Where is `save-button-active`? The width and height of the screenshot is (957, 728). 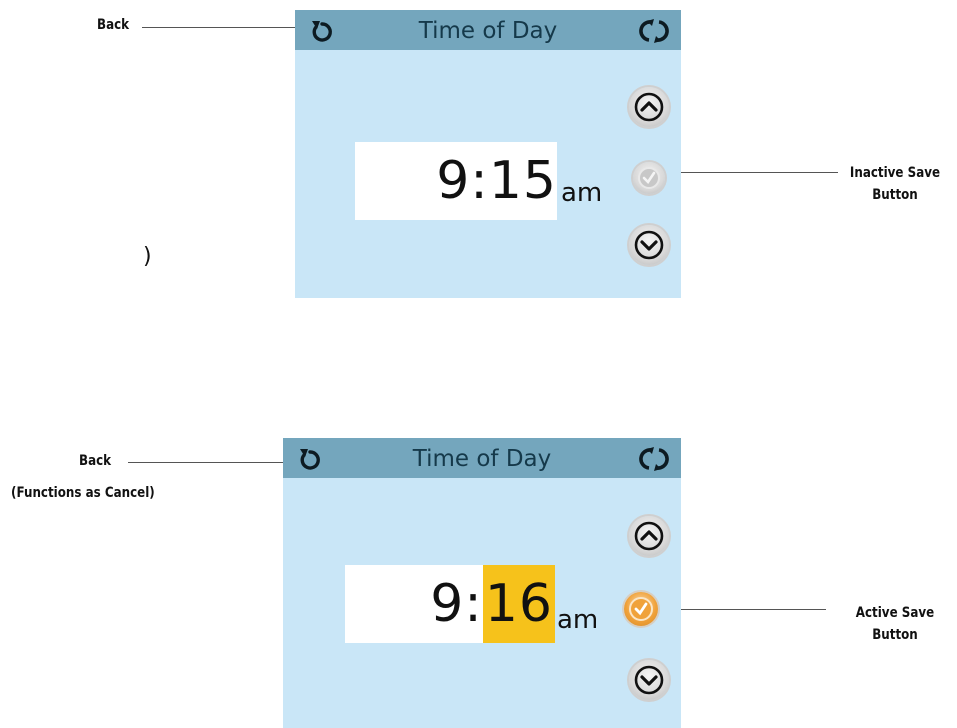
save-button-active is located at coordinates (641, 609).